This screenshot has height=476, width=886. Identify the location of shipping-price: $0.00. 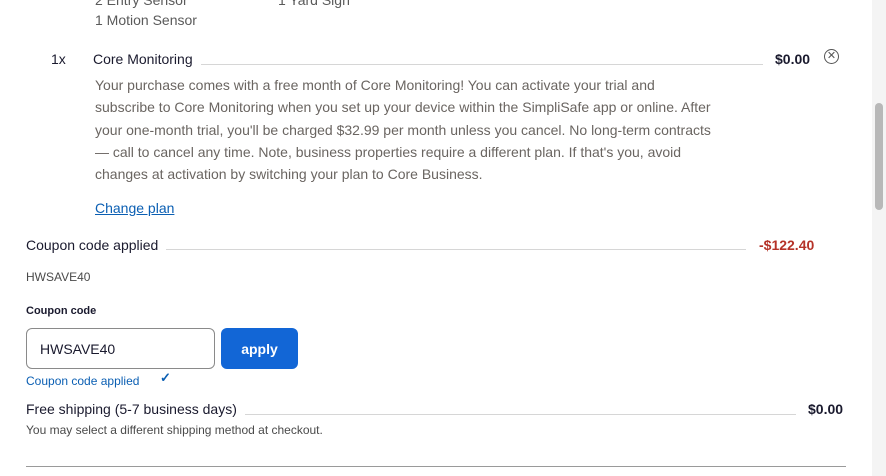
(826, 409).